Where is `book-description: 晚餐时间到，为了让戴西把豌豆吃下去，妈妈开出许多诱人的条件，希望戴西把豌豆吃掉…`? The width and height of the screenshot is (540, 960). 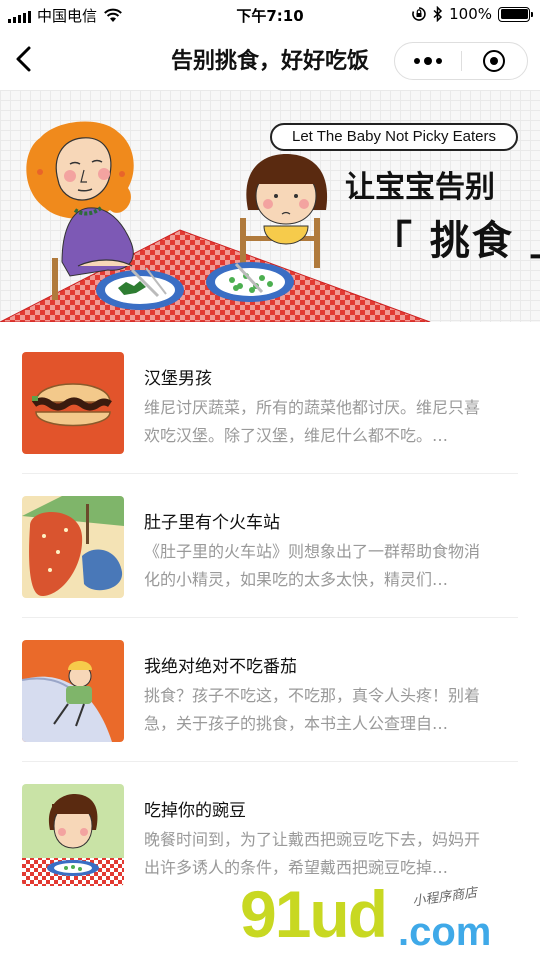 book-description: 晚餐时间到，为了让戴西把豌豆吃下去，妈妈开出许多诱人的条件，希望戴西把豌豆吃掉… is located at coordinates (312, 853).